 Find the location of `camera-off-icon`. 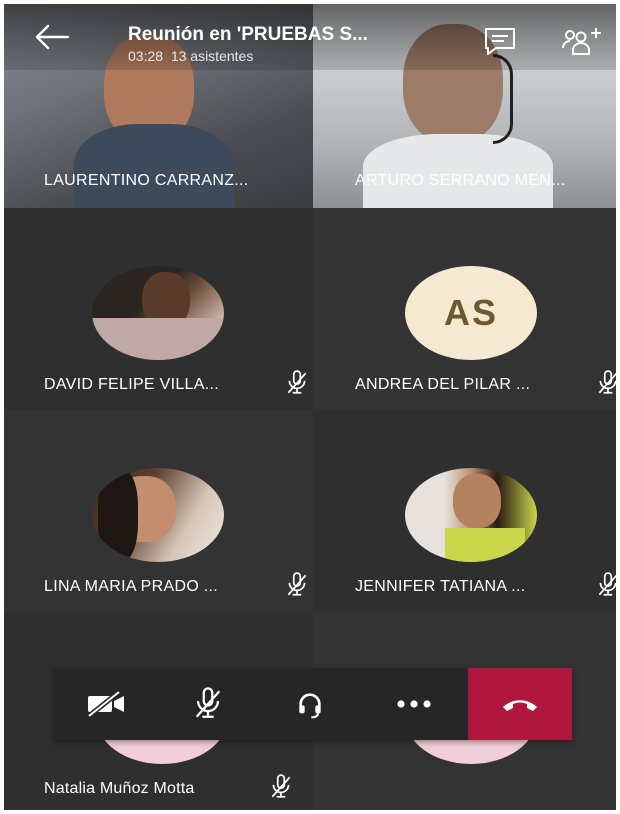

camera-off-icon is located at coordinates (105, 704).